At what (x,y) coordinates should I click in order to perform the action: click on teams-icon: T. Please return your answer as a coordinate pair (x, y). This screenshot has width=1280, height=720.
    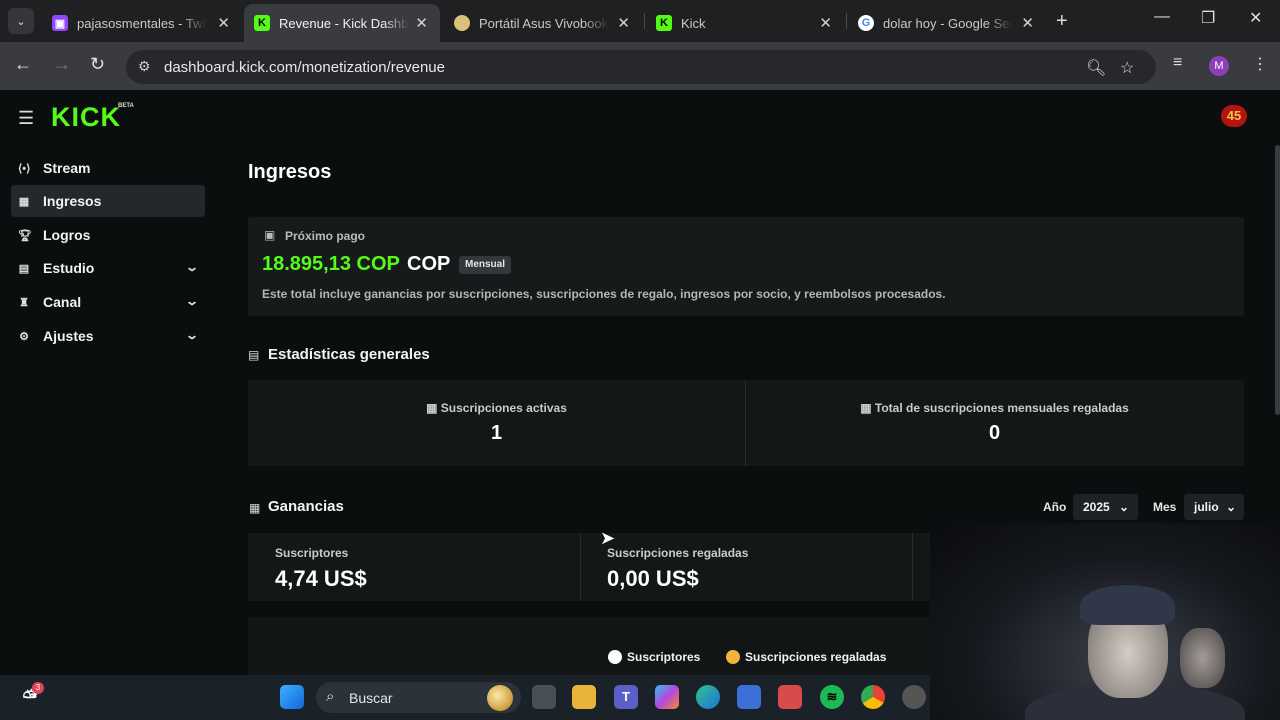
    Looking at the image, I should click on (626, 697).